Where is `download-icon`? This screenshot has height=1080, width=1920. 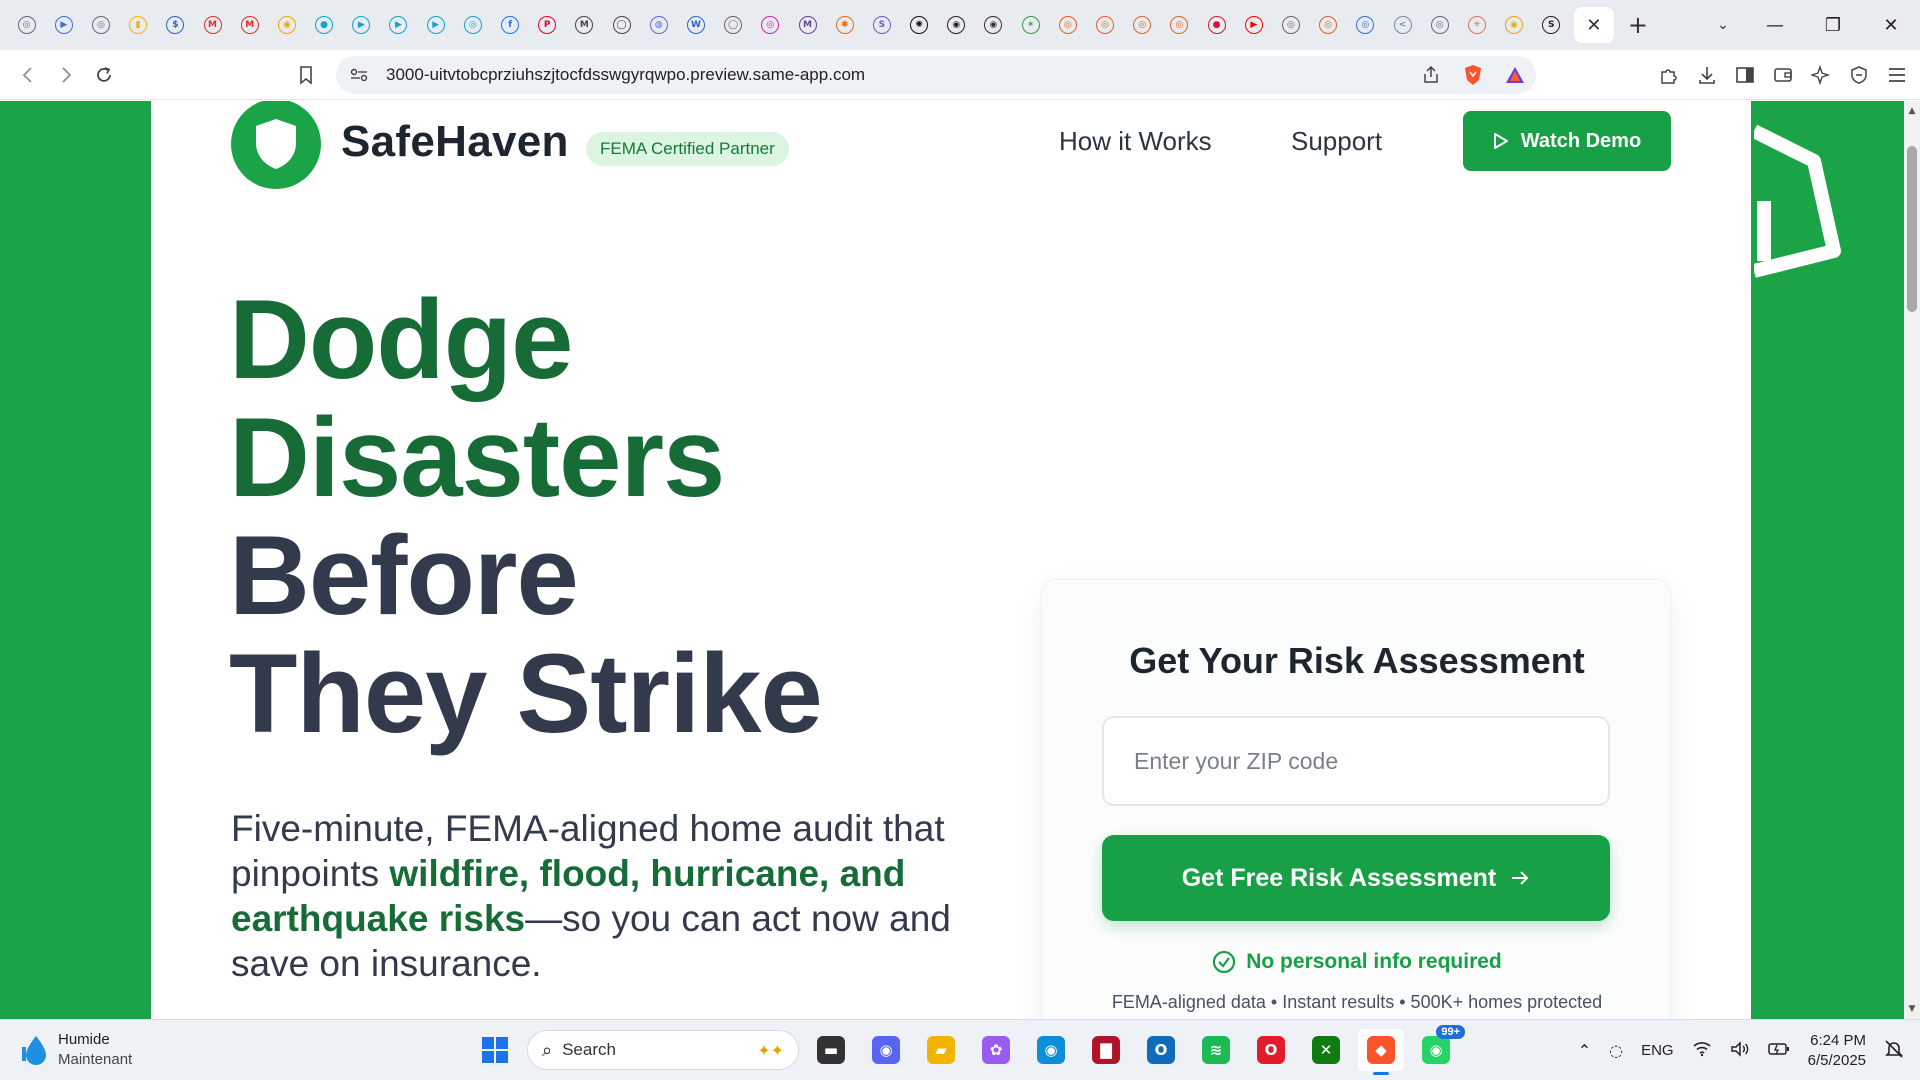 download-icon is located at coordinates (1707, 75).